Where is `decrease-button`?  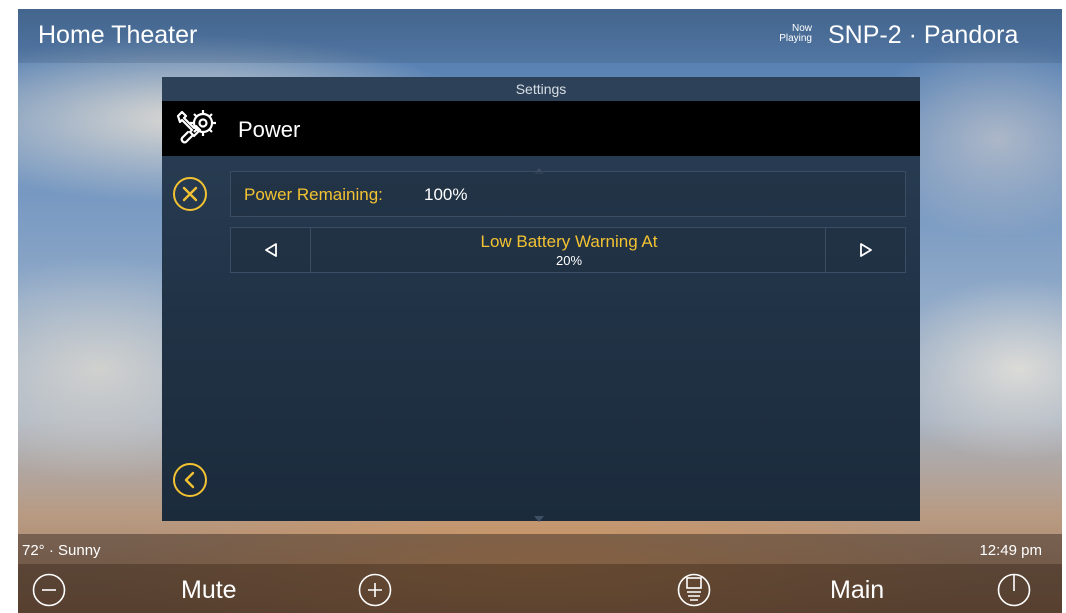
decrease-button is located at coordinates (271, 250).